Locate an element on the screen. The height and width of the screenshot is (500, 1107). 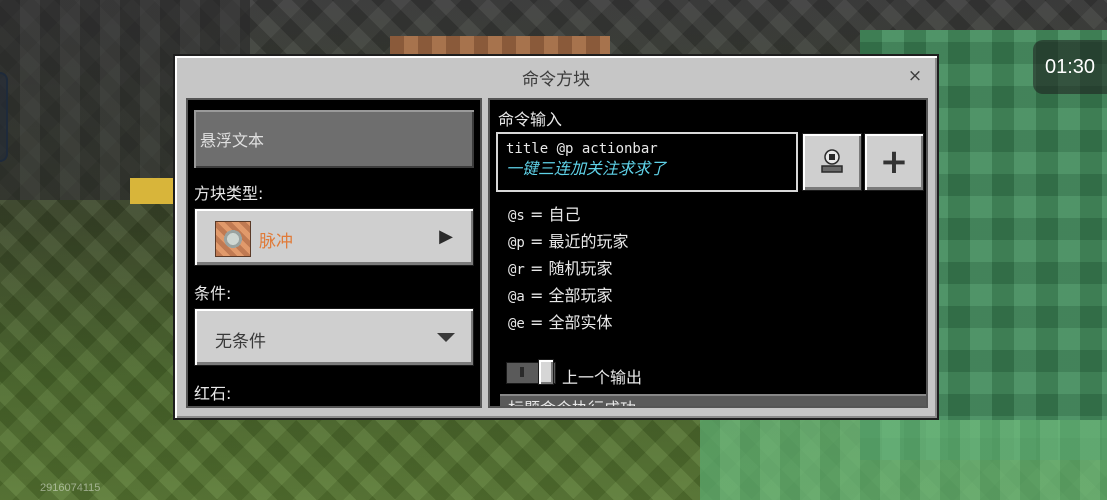
dialog-titlebar: 命令方块 is located at coordinates (556, 77).